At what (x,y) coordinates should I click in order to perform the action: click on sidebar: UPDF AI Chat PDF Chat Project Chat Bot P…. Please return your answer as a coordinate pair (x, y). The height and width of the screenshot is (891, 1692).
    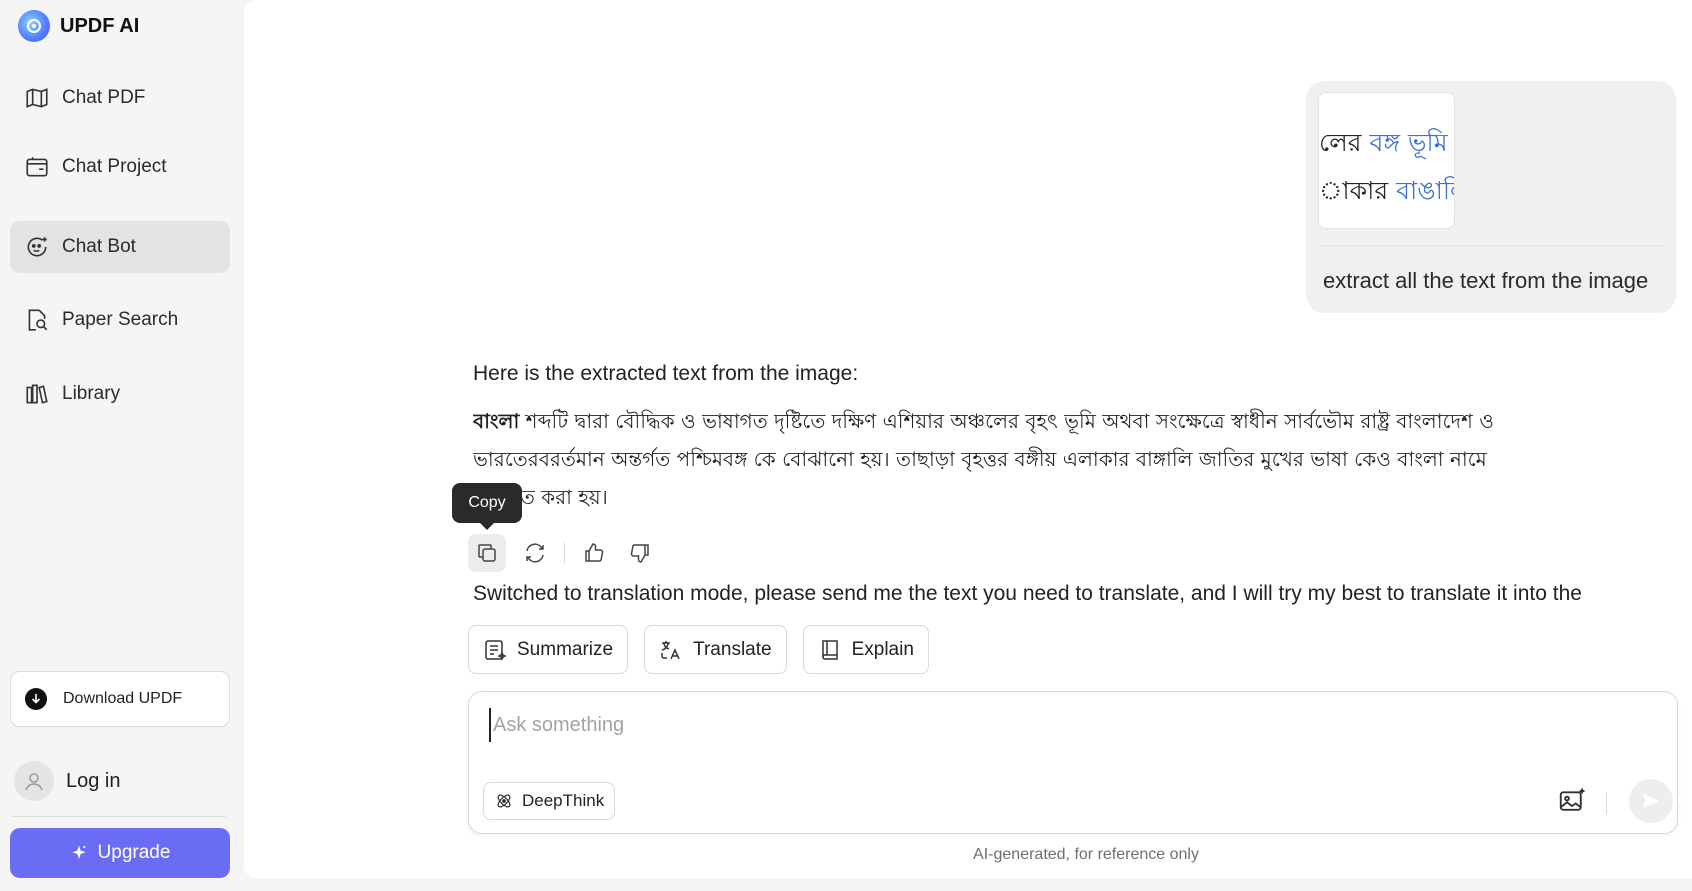
    Looking at the image, I should click on (122, 445).